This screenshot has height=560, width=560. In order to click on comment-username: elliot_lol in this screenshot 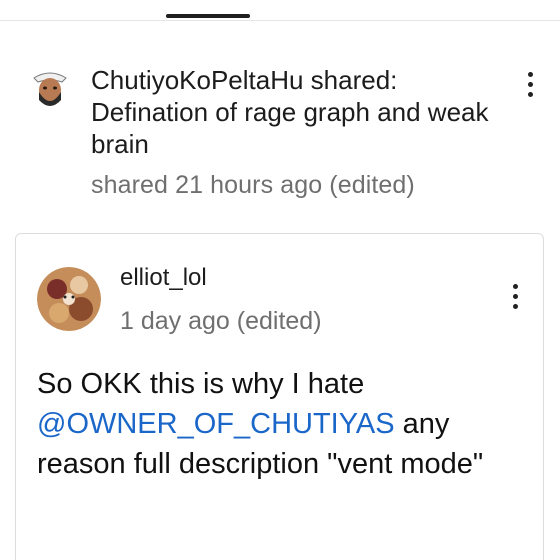, I will do `click(163, 278)`.